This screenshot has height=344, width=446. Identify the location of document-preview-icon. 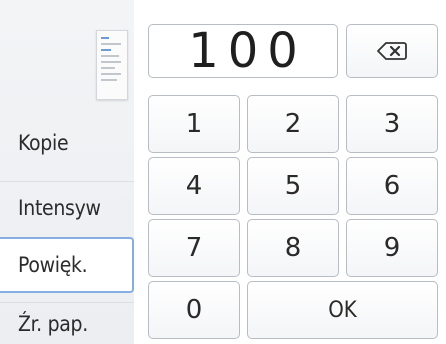
(112, 65).